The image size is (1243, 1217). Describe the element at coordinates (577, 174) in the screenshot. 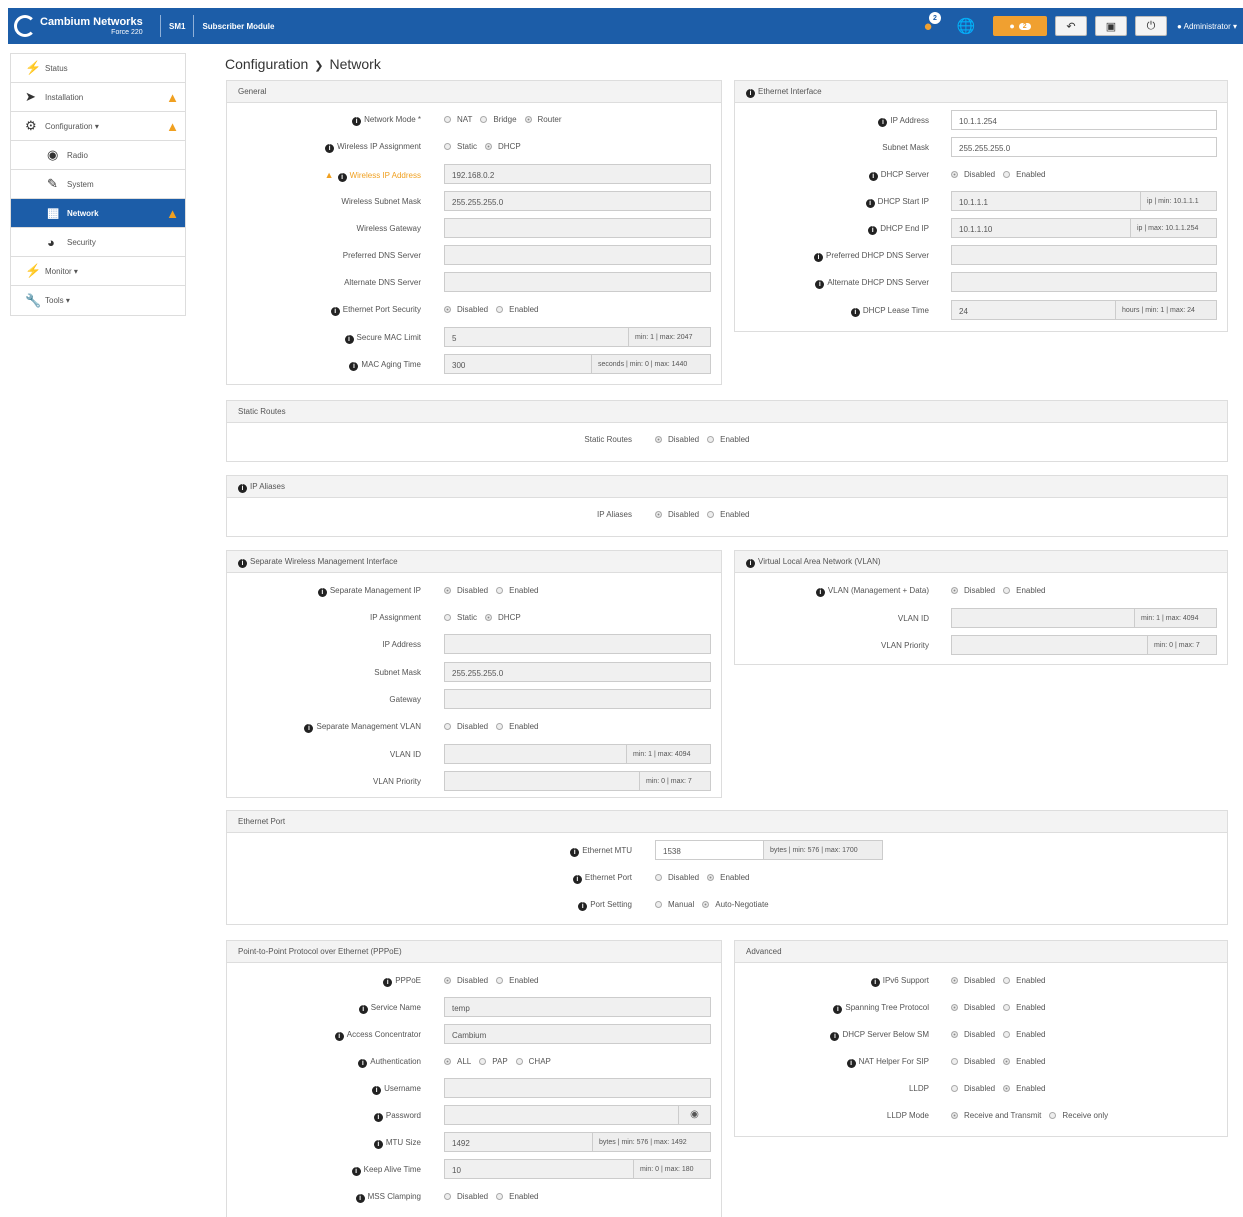

I see `wireless-ip-input: 192.168.0.2` at that location.